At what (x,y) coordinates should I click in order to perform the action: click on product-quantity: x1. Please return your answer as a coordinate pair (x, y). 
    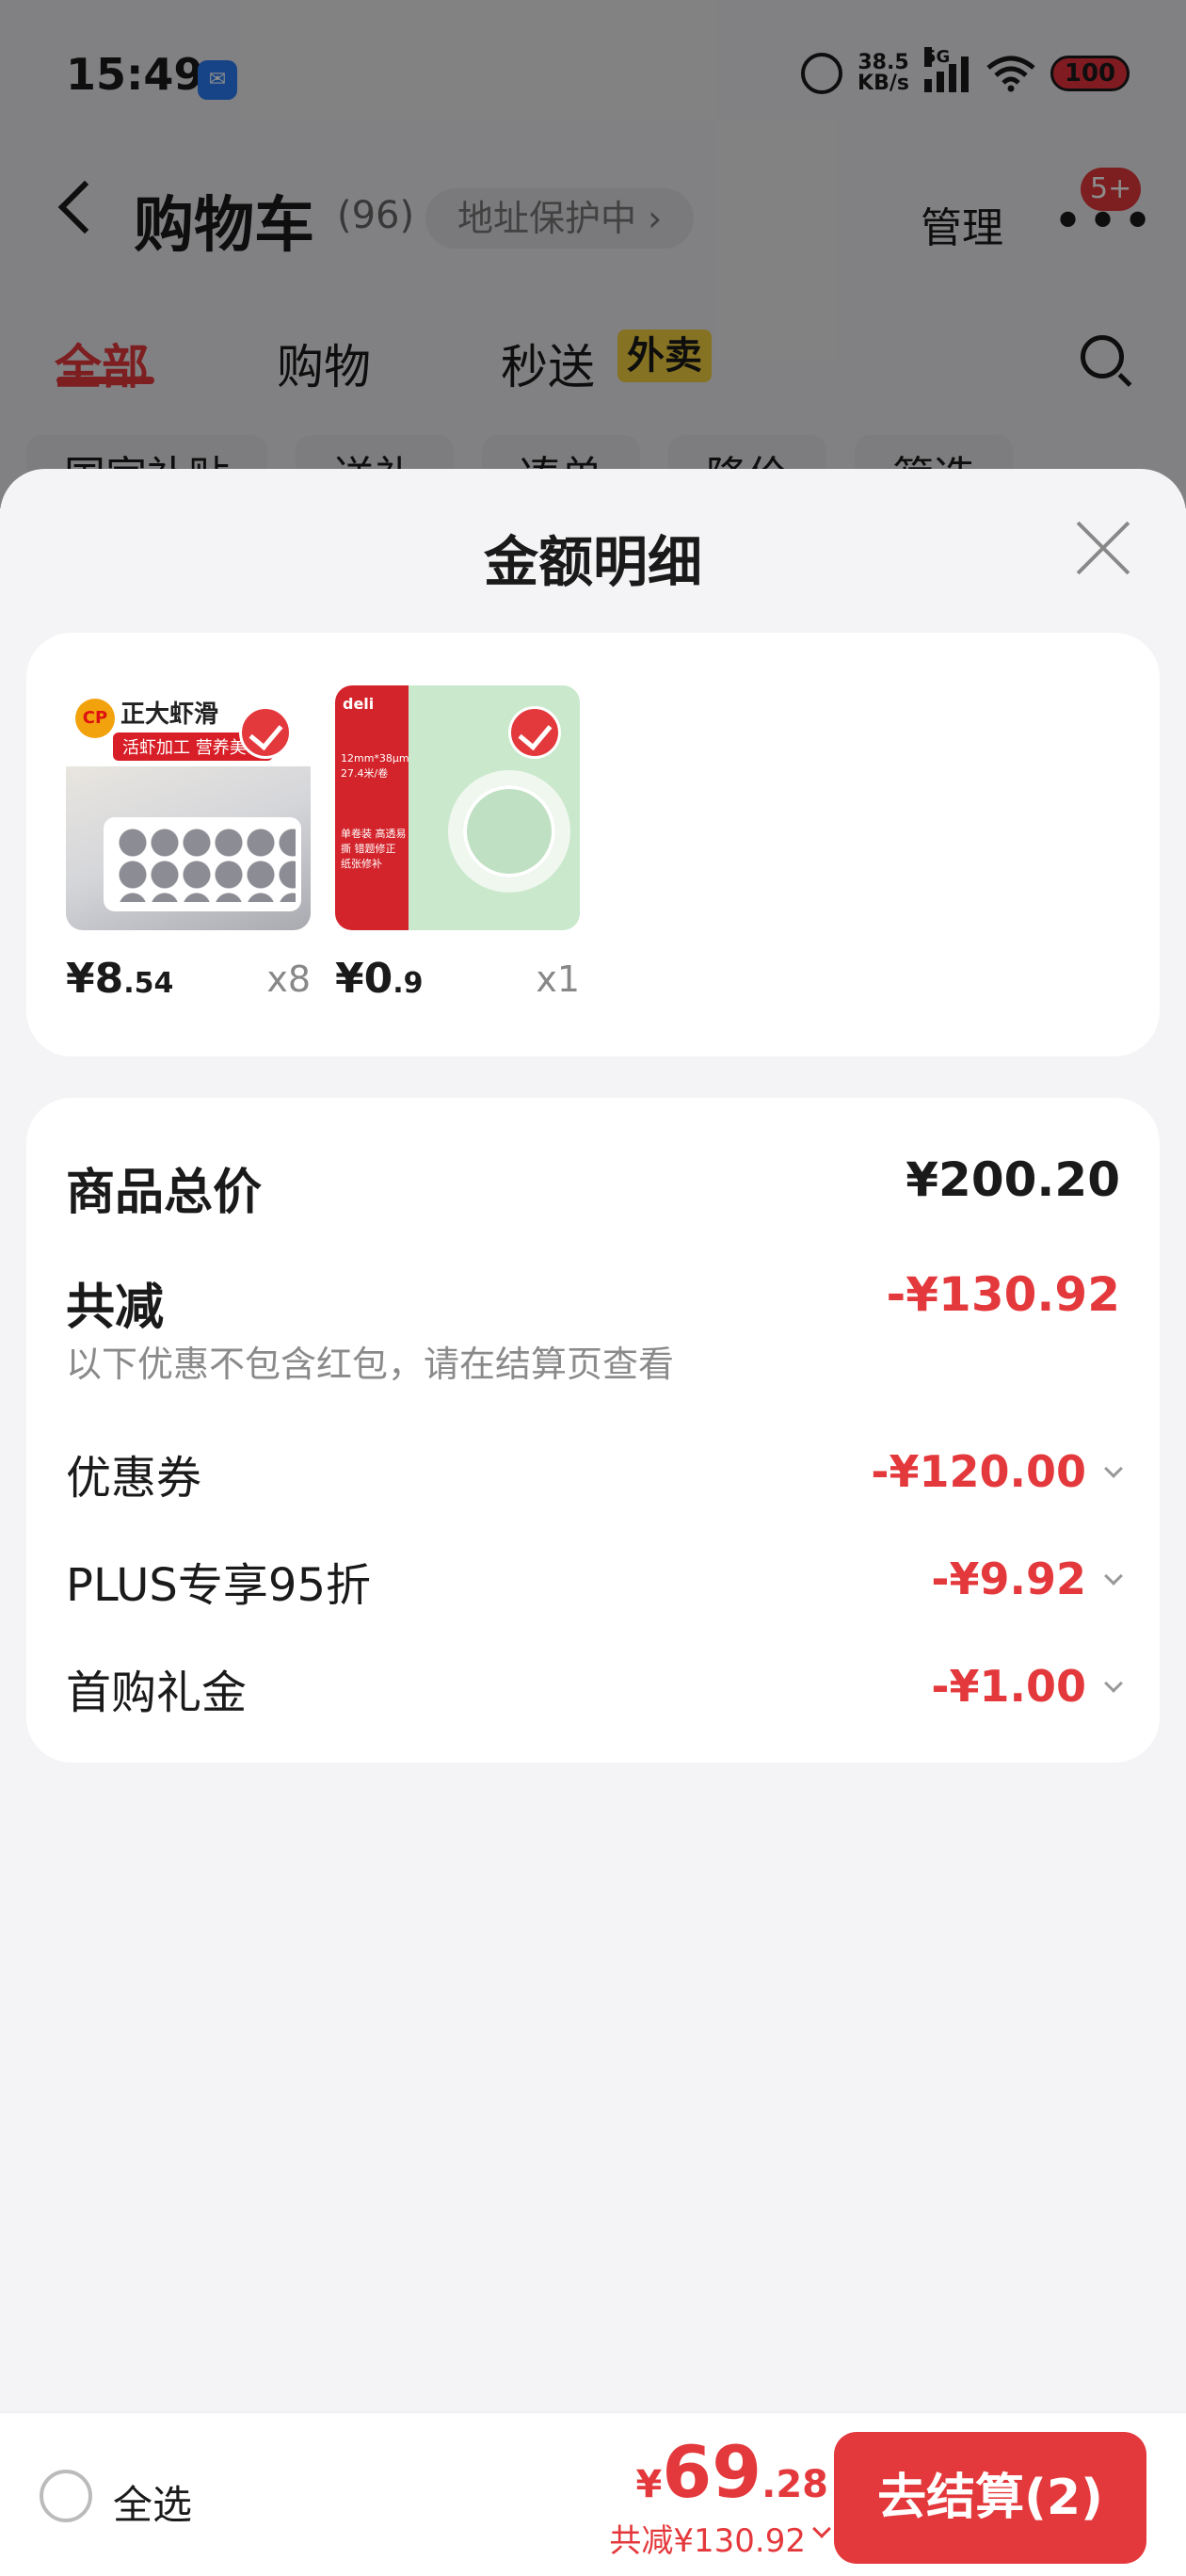
    Looking at the image, I should click on (558, 979).